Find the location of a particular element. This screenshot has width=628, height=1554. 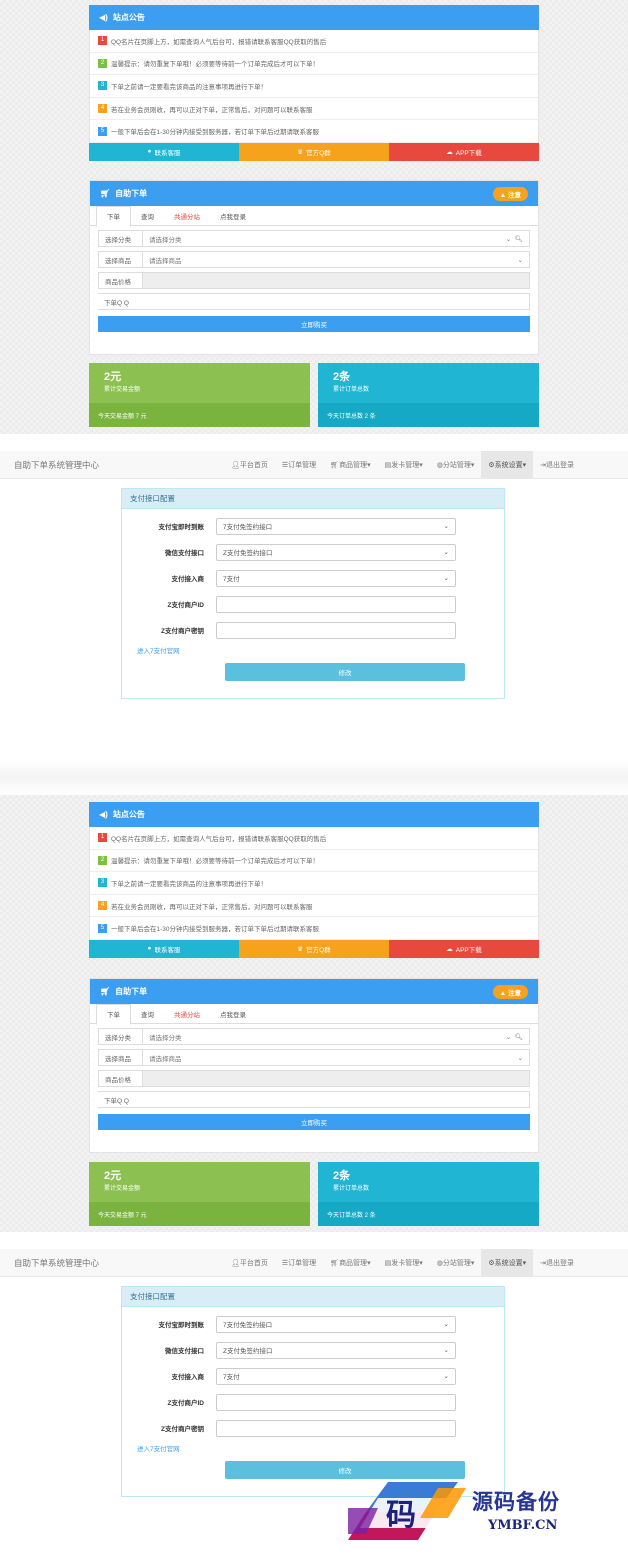

watermark-sub: YMBF.CN is located at coordinates (523, 1525).